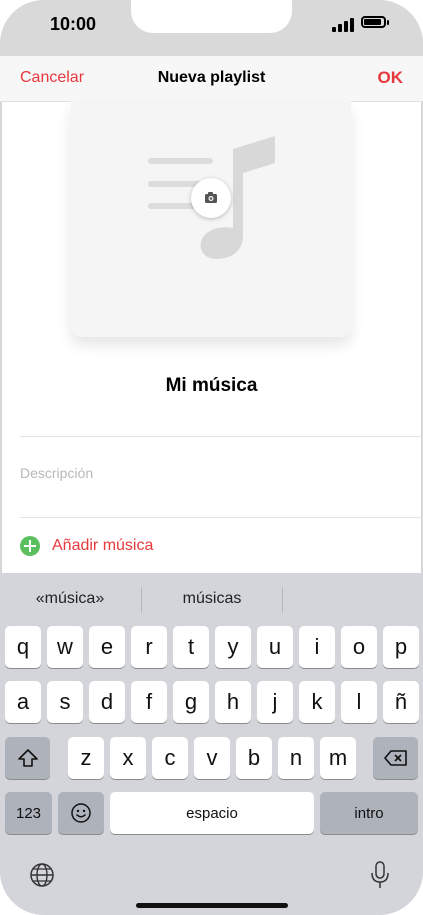 This screenshot has width=423, height=915. What do you see at coordinates (233, 647) in the screenshot?
I see `key-y: y` at bounding box center [233, 647].